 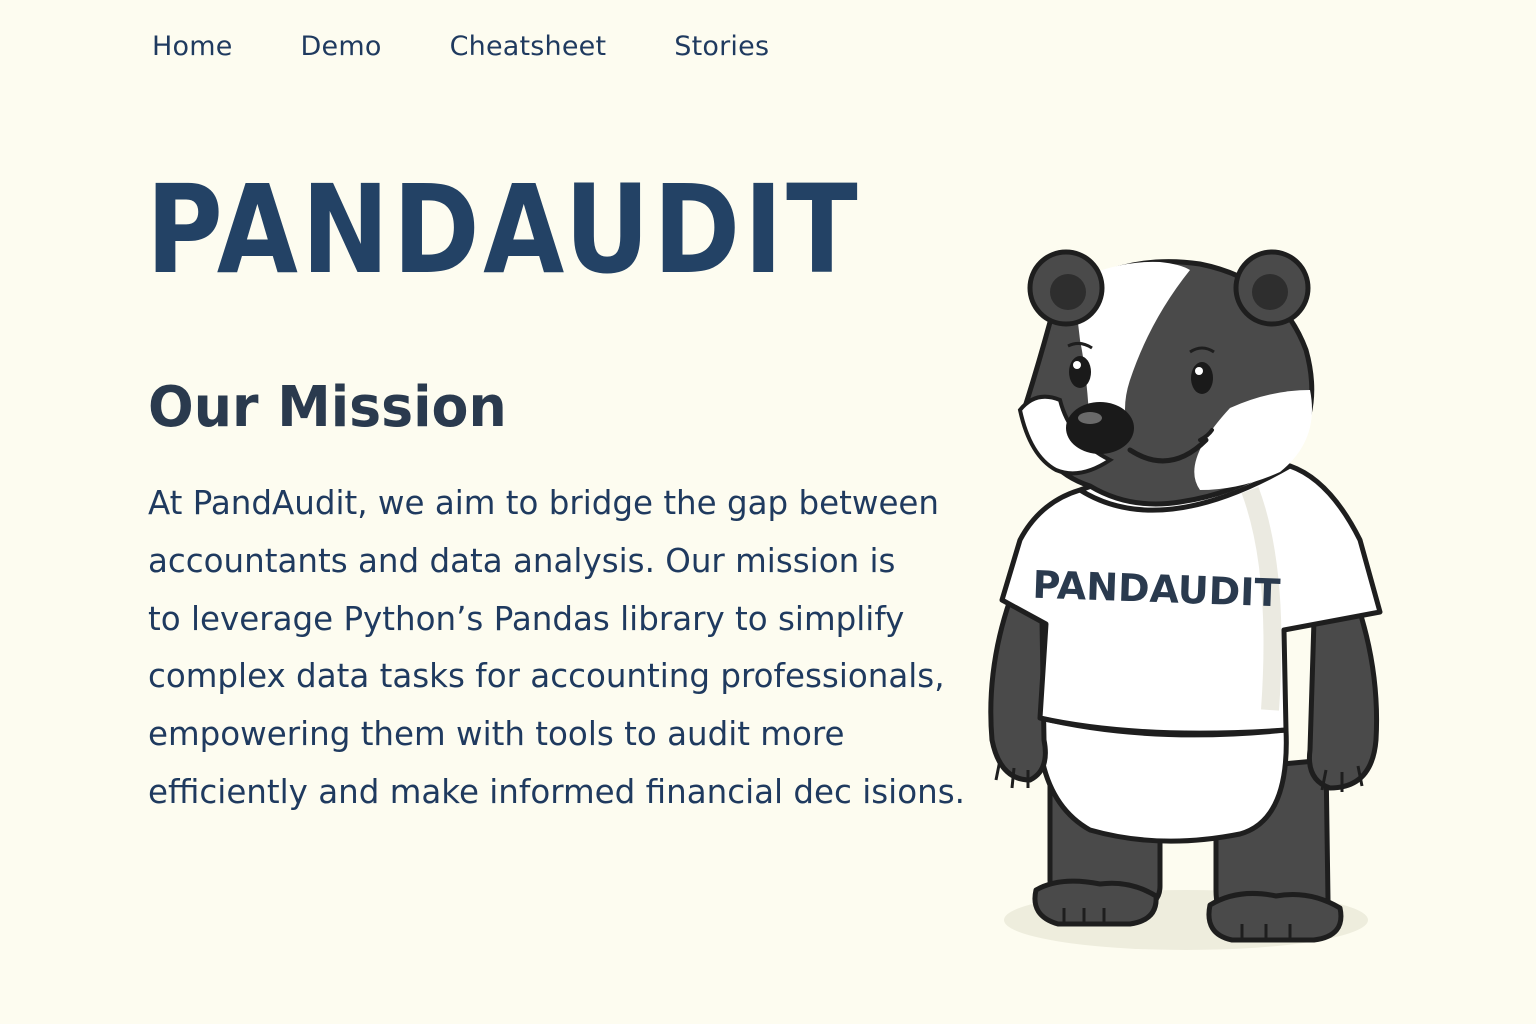 I want to click on top-nav: Home Demo Cheatsheet Stories, so click(x=460, y=46).